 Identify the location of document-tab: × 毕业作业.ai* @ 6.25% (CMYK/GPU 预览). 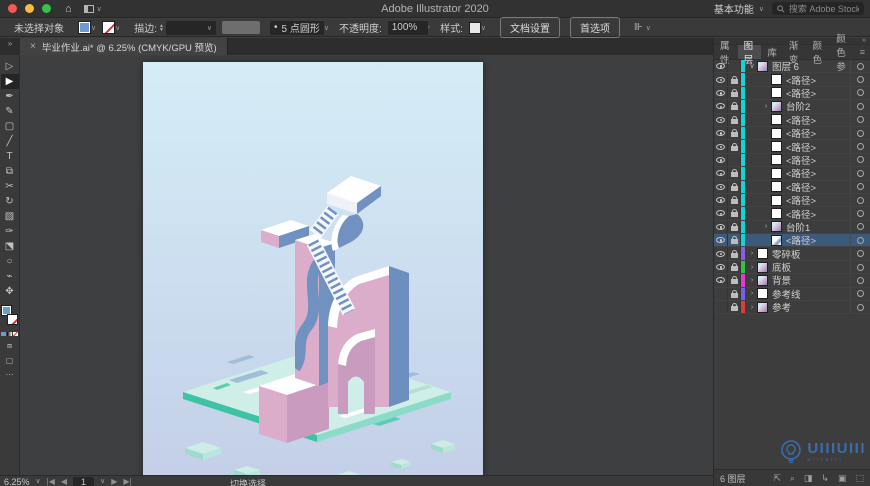
(124, 46).